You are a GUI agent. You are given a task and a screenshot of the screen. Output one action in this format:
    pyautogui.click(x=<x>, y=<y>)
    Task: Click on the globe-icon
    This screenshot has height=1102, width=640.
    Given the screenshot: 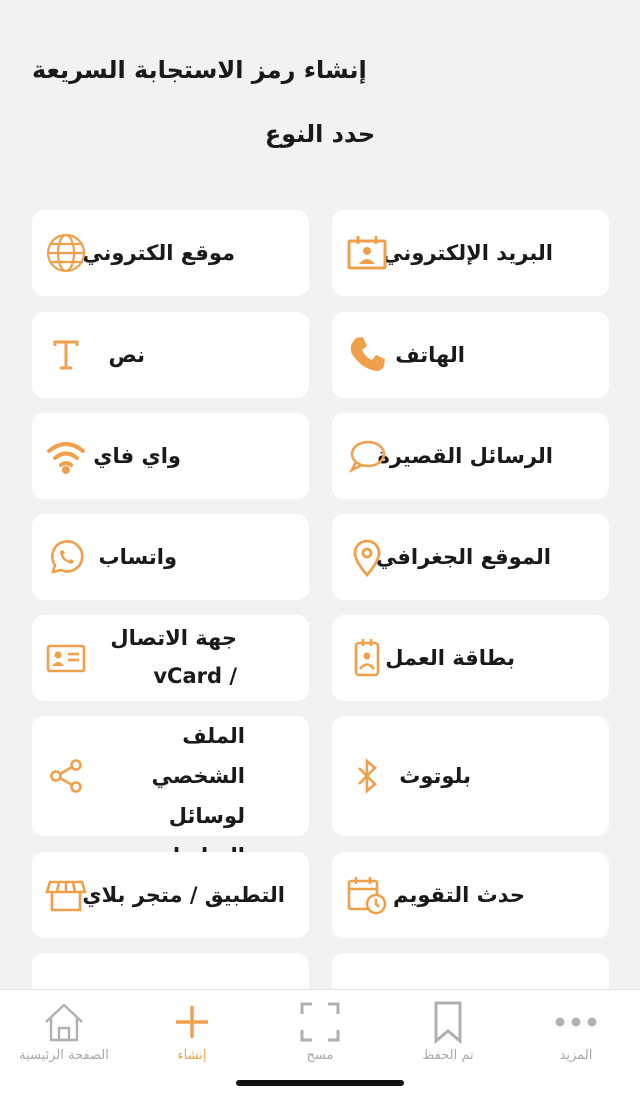 What is the action you would take?
    pyautogui.click(x=66, y=253)
    